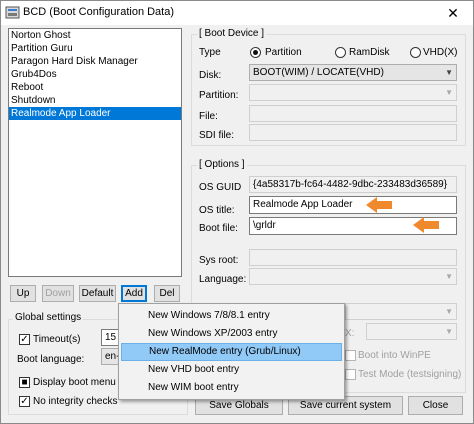 This screenshot has height=424, width=474. Describe the element at coordinates (353, 276) in the screenshot. I see `language-select: ▼` at that location.